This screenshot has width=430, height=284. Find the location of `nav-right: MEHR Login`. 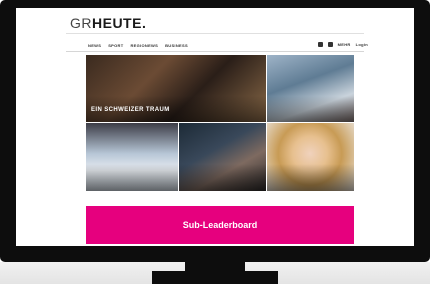

nav-right: MEHR Login is located at coordinates (342, 44).